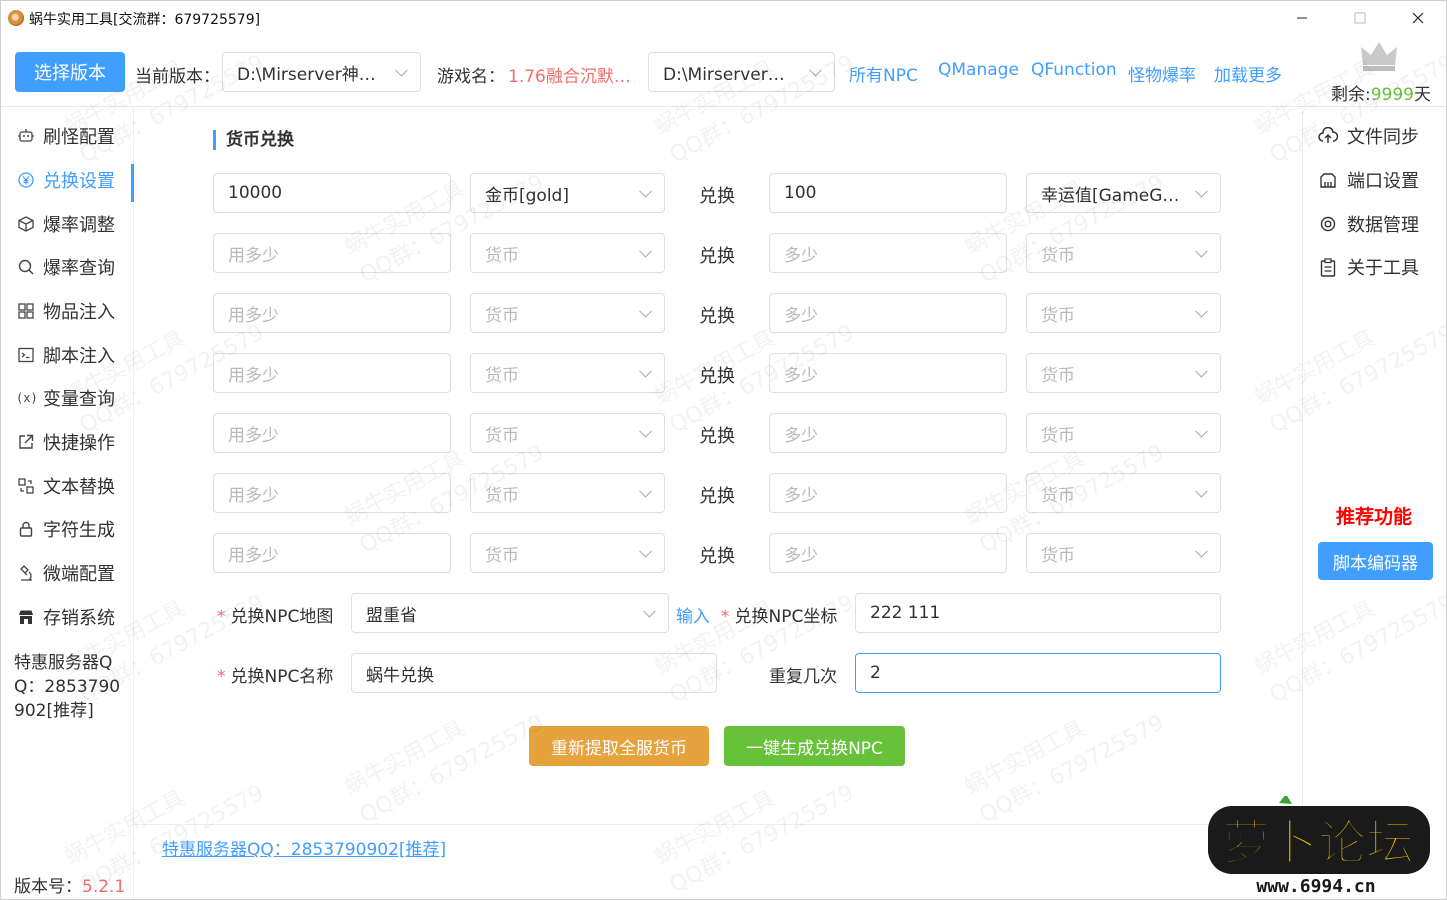 This screenshot has height=900, width=1447. What do you see at coordinates (1374, 503) in the screenshot?
I see `right-panel: 文件同步 端口设置 数据管理 关于工具 推荐功能 脚本编码器` at bounding box center [1374, 503].